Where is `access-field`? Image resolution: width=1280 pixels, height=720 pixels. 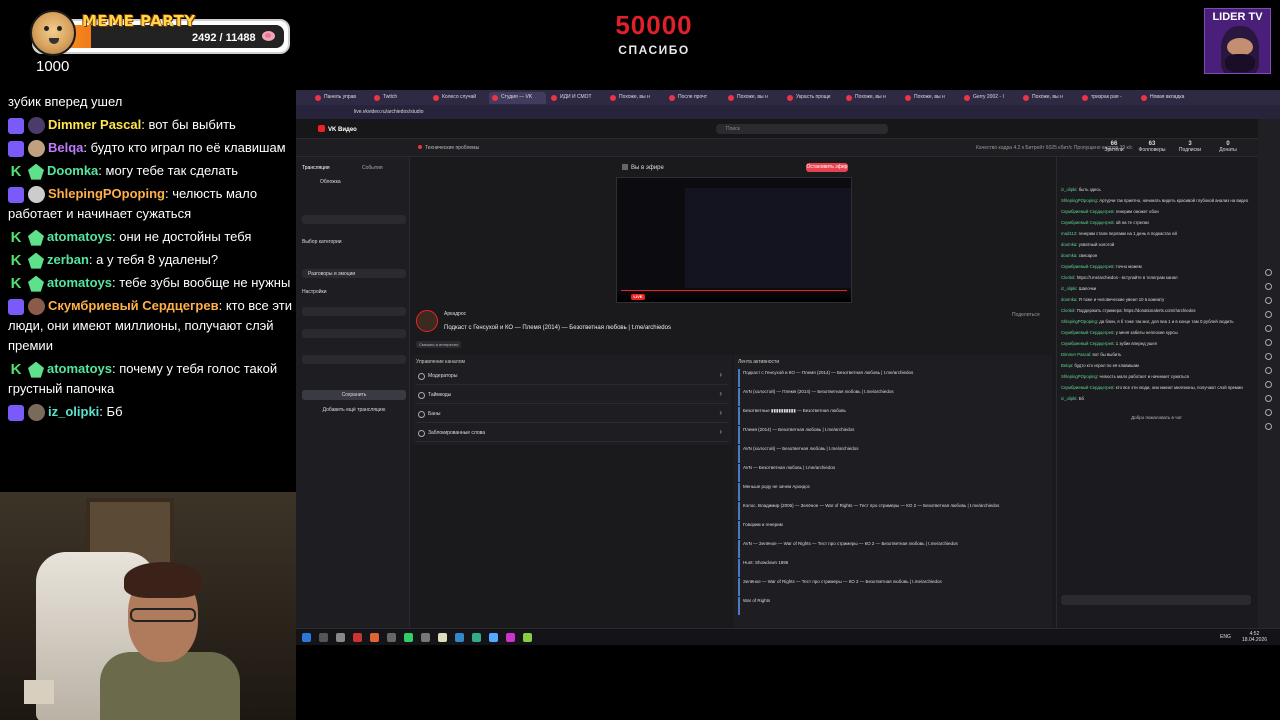
access-field is located at coordinates (354, 311).